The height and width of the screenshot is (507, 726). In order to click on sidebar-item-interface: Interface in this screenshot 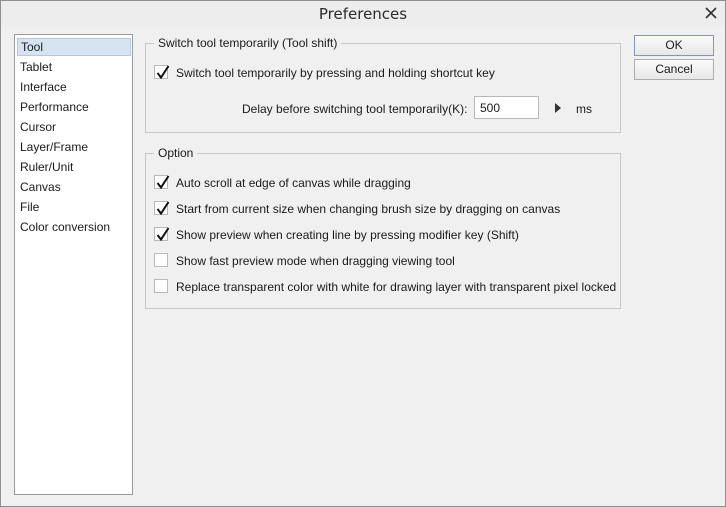, I will do `click(74, 87)`.